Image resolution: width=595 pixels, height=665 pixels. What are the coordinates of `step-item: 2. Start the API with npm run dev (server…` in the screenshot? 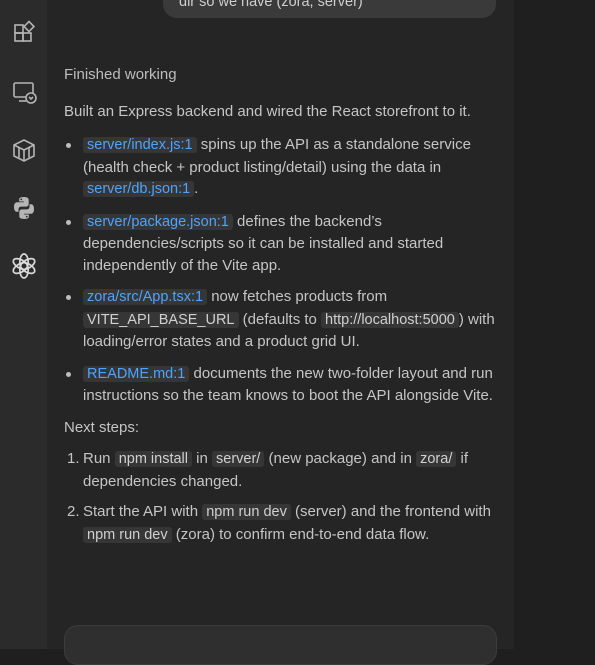 It's located at (281, 523).